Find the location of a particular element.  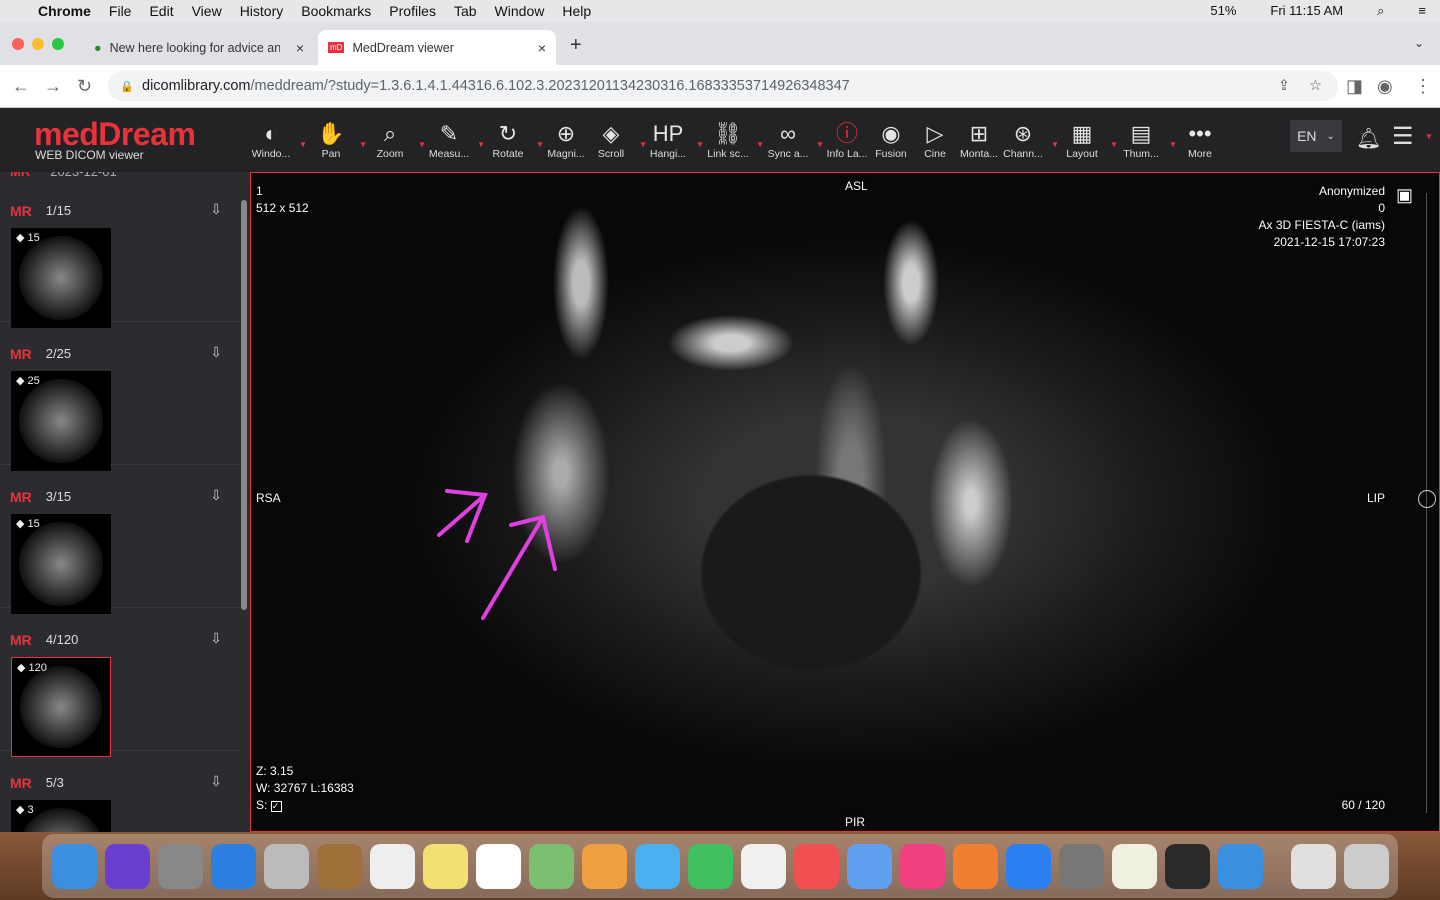

series-item: MR 1/15 ⇩ ◆ 15 is located at coordinates (120, 253).